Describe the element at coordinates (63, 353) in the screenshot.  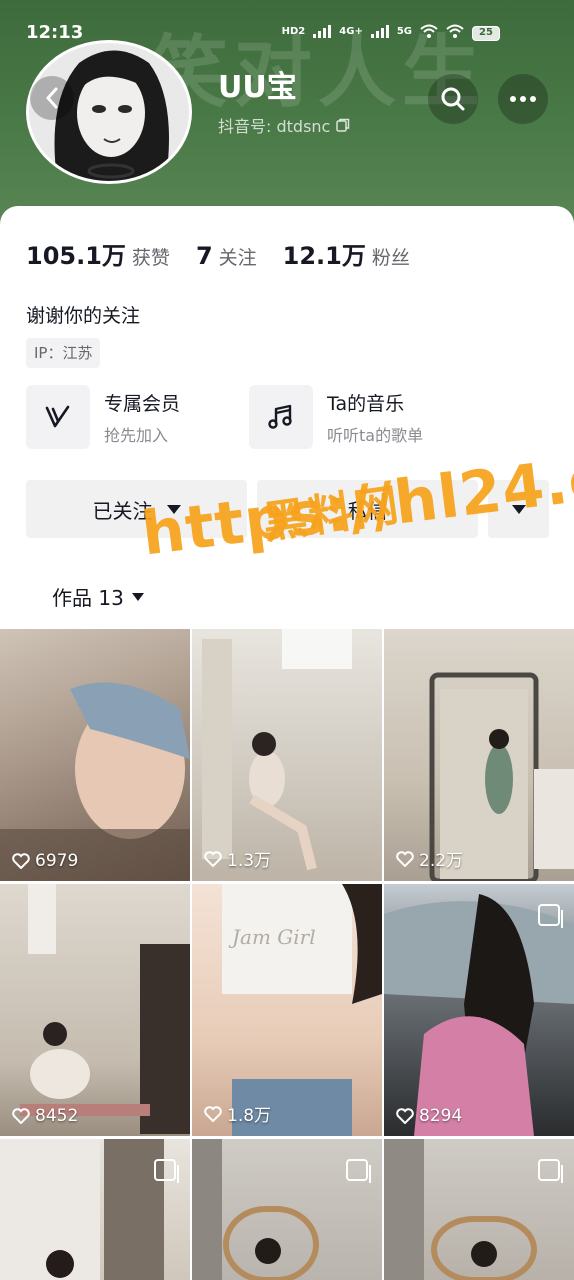
I see `ip-tag: IP：江苏` at that location.